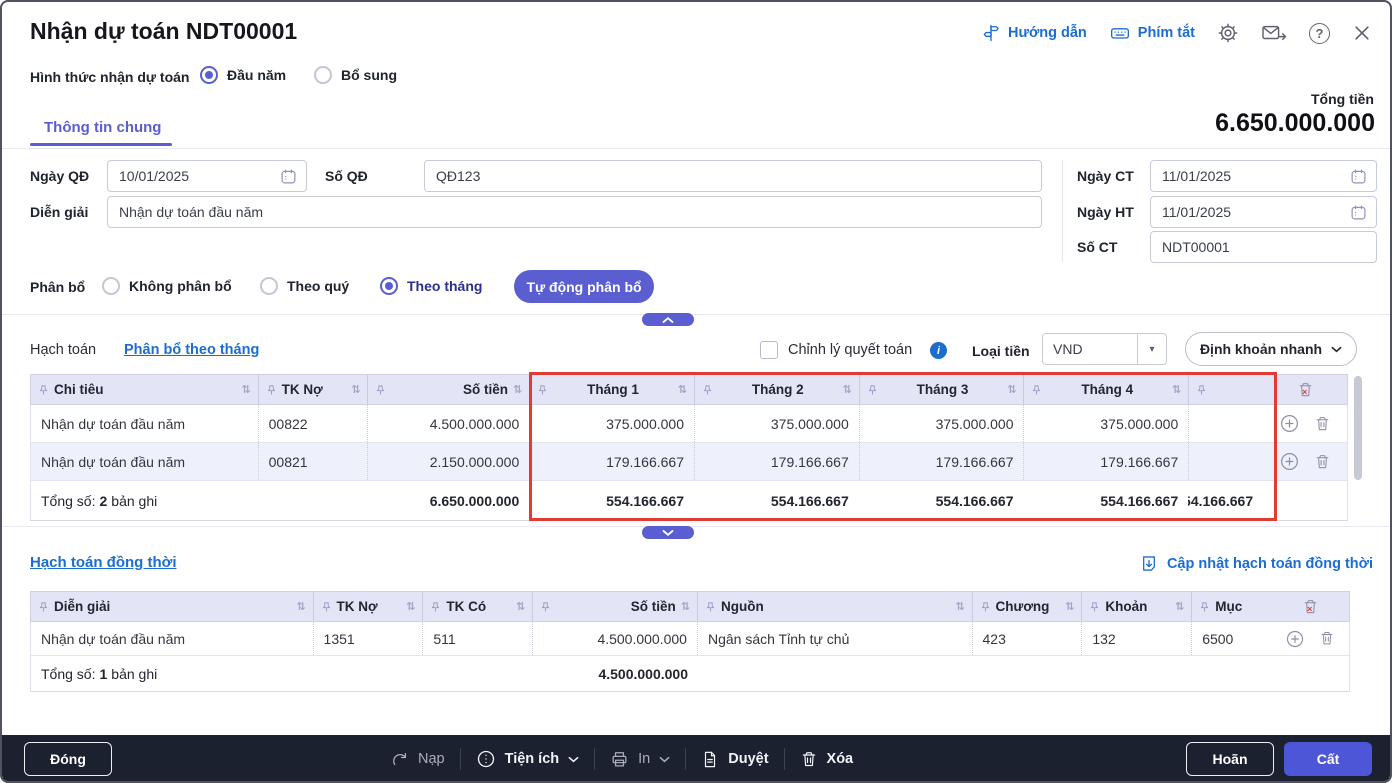  Describe the element at coordinates (1105, 461) in the screenshot. I see `cell-thang-4: 179.166.667` at that location.